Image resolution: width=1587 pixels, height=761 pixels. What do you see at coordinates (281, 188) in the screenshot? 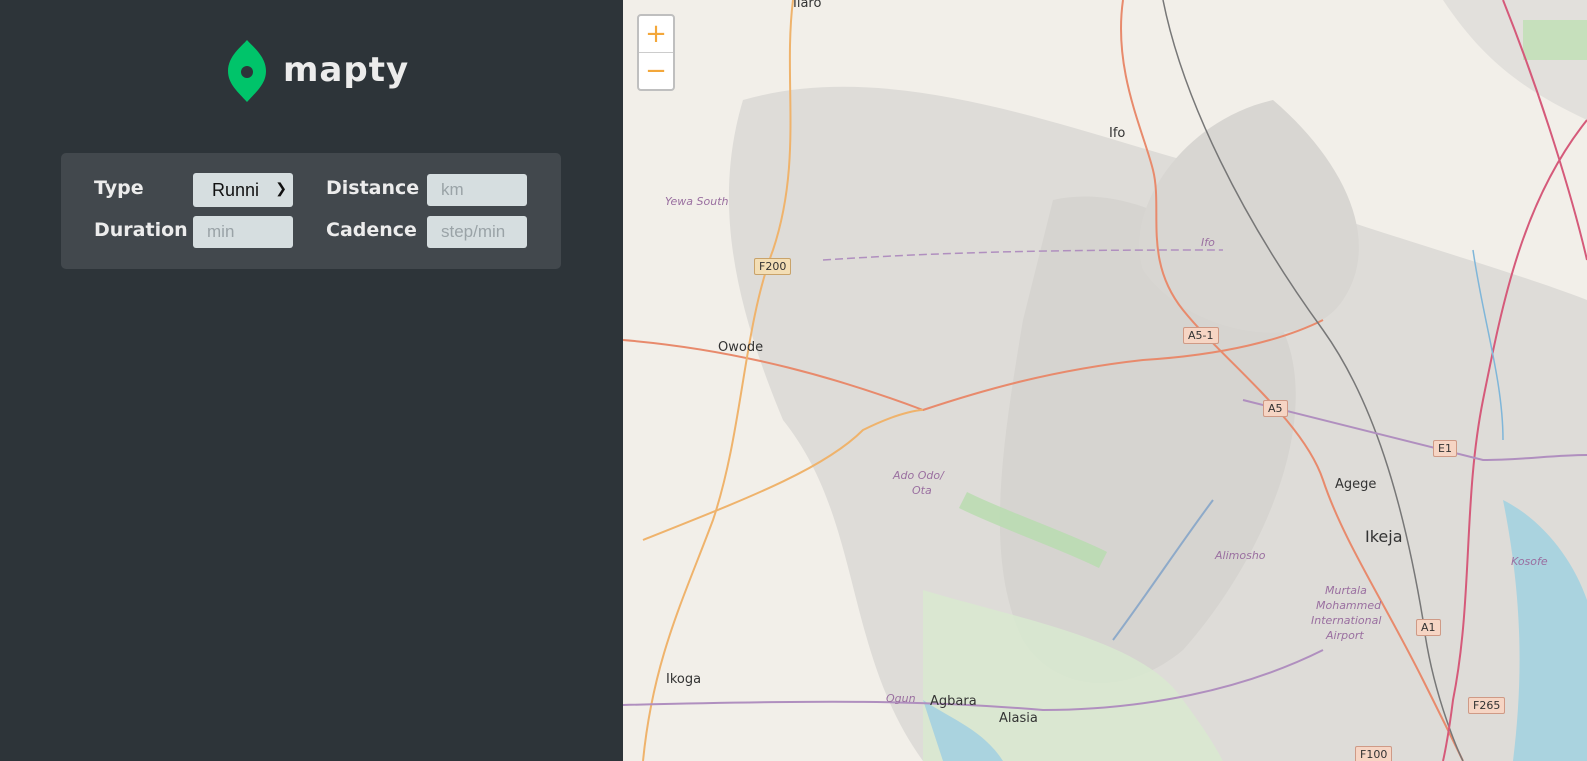
I see `chevron-down-icon: ❯` at bounding box center [281, 188].